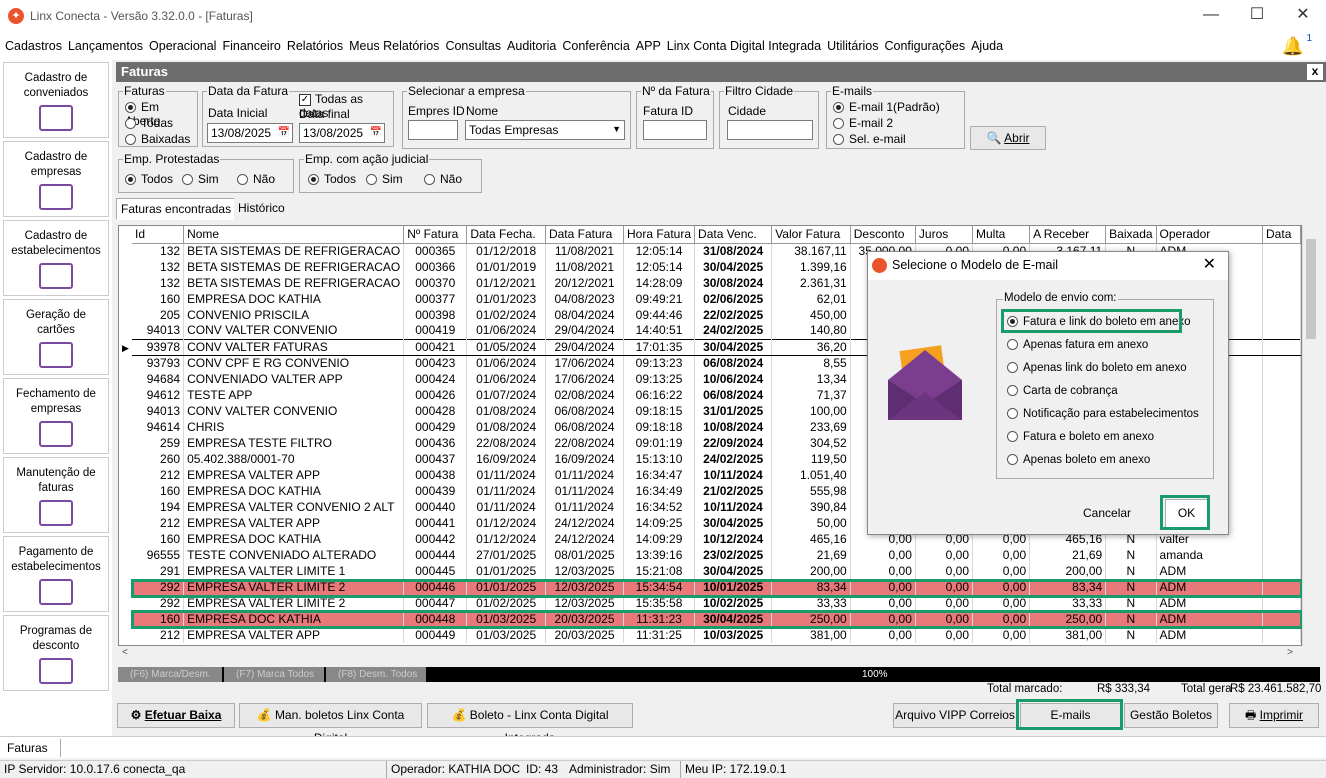 This screenshot has height=778, width=1326. I want to click on email-model-option-apenas-fatura-em-anexo: Apenas fatura em anexo, so click(1077, 345).